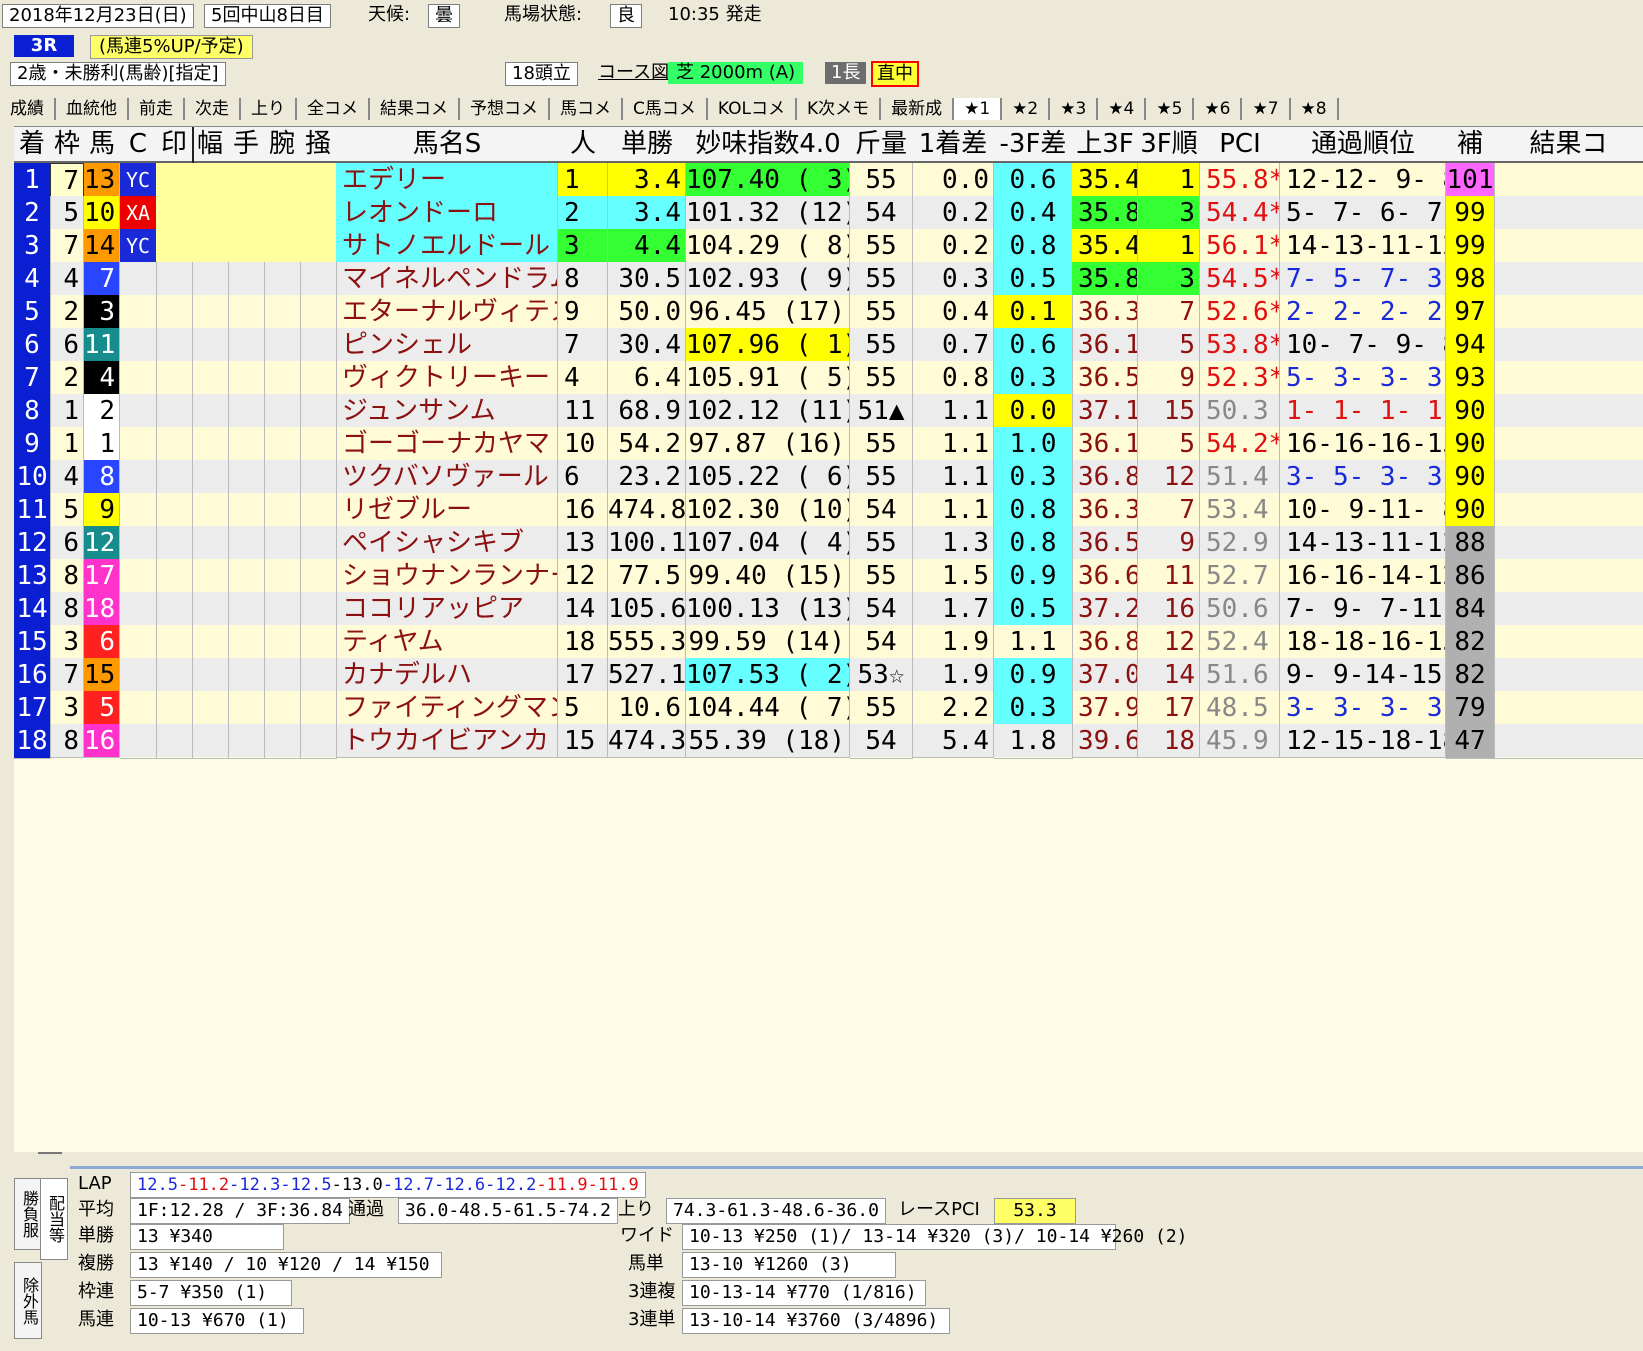 Image resolution: width=1643 pixels, height=1351 pixels. Describe the element at coordinates (447, 180) in the screenshot. I see `cell-馬名S: エデリー` at that location.